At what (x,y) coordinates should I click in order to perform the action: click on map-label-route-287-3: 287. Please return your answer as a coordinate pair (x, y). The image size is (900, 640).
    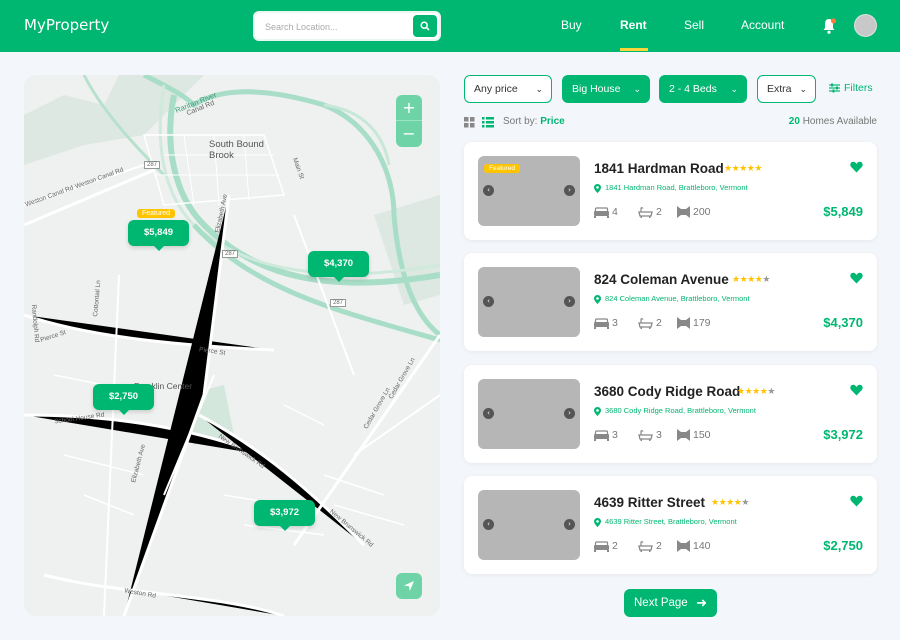
    Looking at the image, I should click on (338, 303).